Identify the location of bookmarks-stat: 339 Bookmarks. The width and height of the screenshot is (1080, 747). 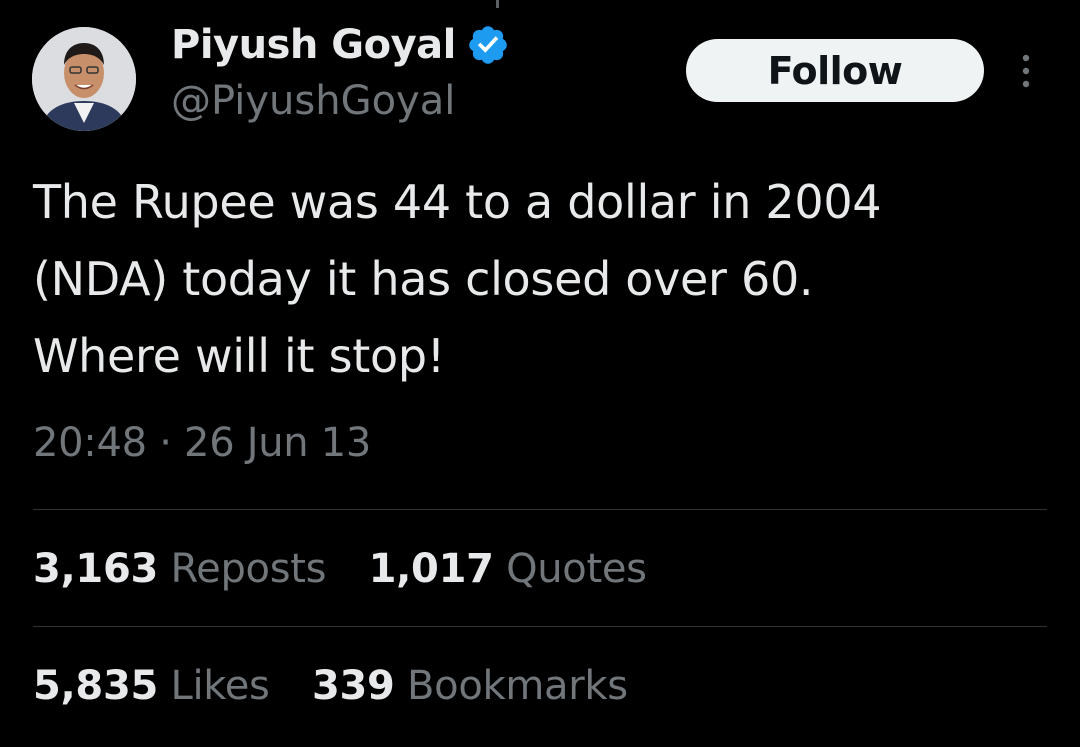
(470, 686).